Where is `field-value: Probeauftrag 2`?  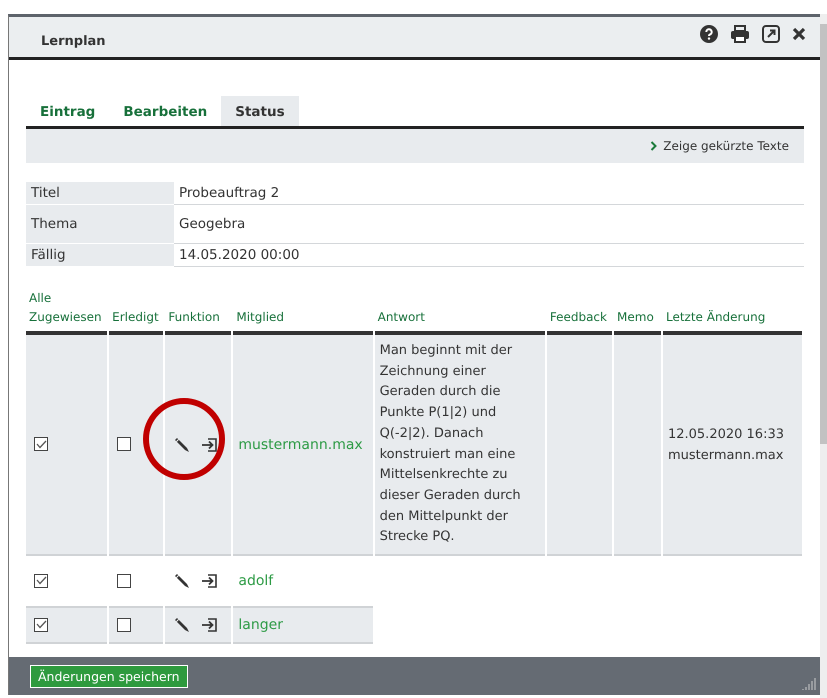
field-value: Probeauftrag 2 is located at coordinates (489, 193).